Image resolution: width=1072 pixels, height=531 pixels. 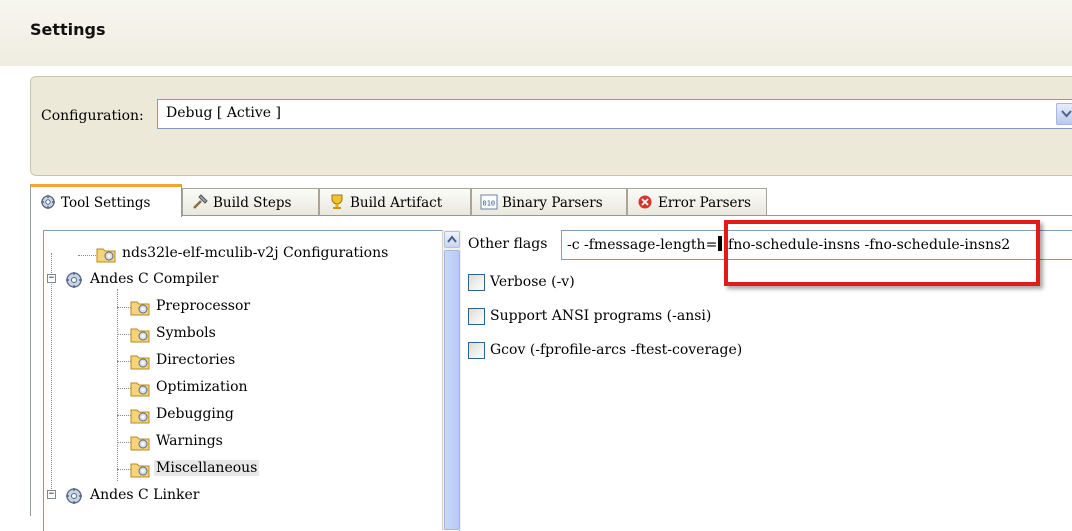 I want to click on tree-item-label: nds32le-elf-mculib-v2j Configurations, so click(x=255, y=253).